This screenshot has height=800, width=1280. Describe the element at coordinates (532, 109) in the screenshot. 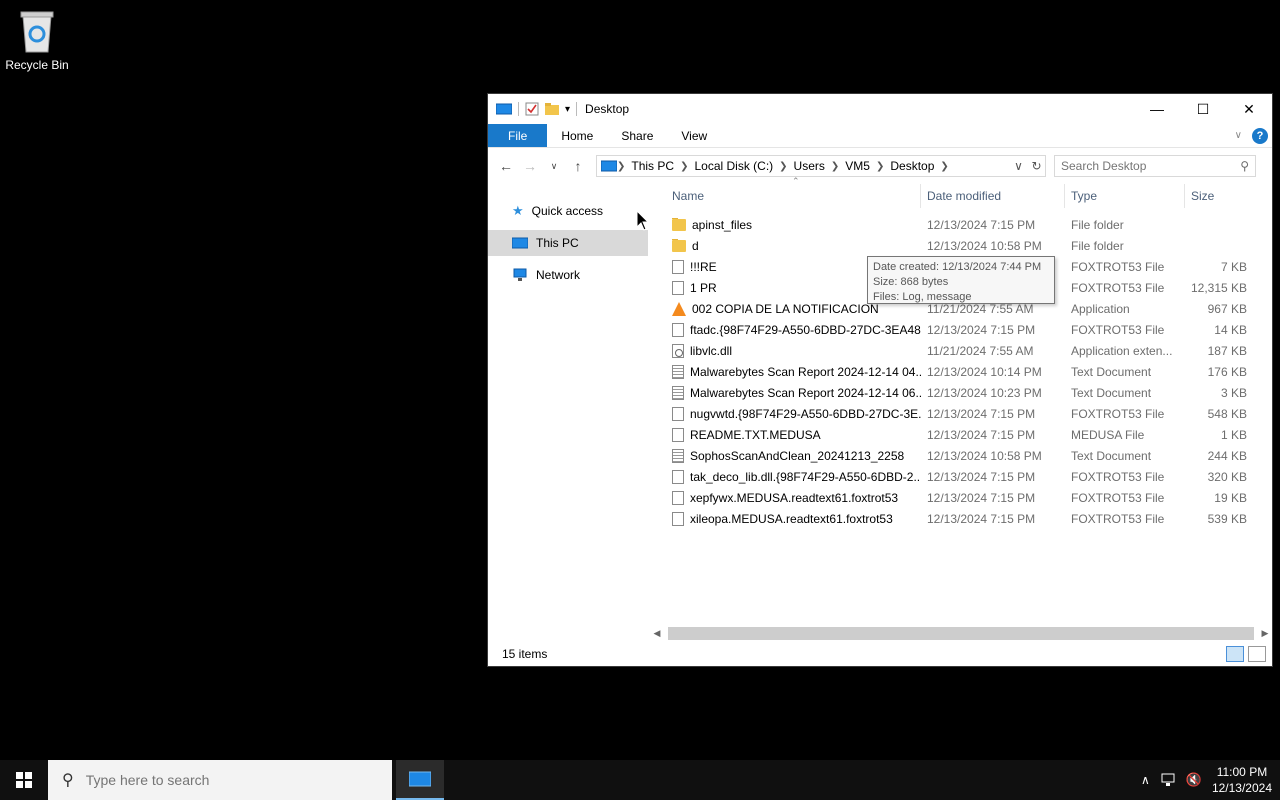

I see `properties-icon` at that location.